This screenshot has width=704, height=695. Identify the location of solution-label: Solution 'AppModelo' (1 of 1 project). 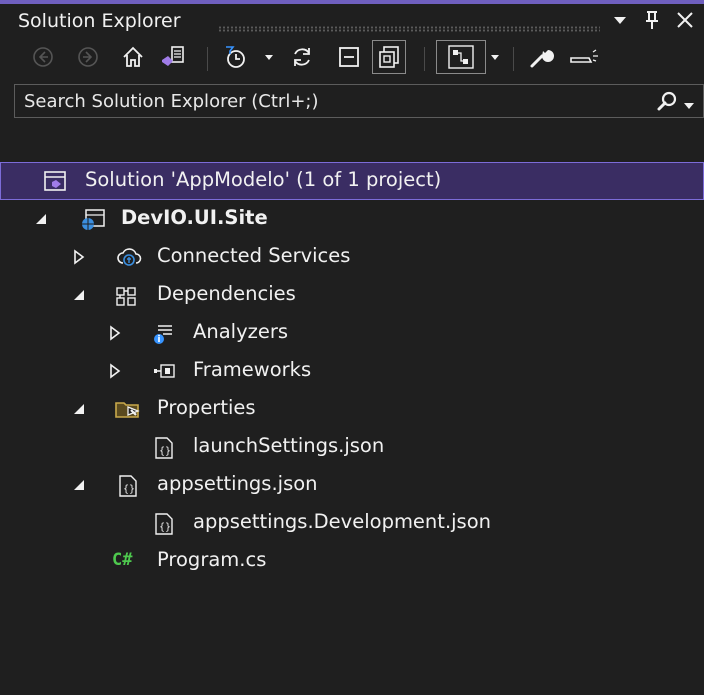
(263, 179).